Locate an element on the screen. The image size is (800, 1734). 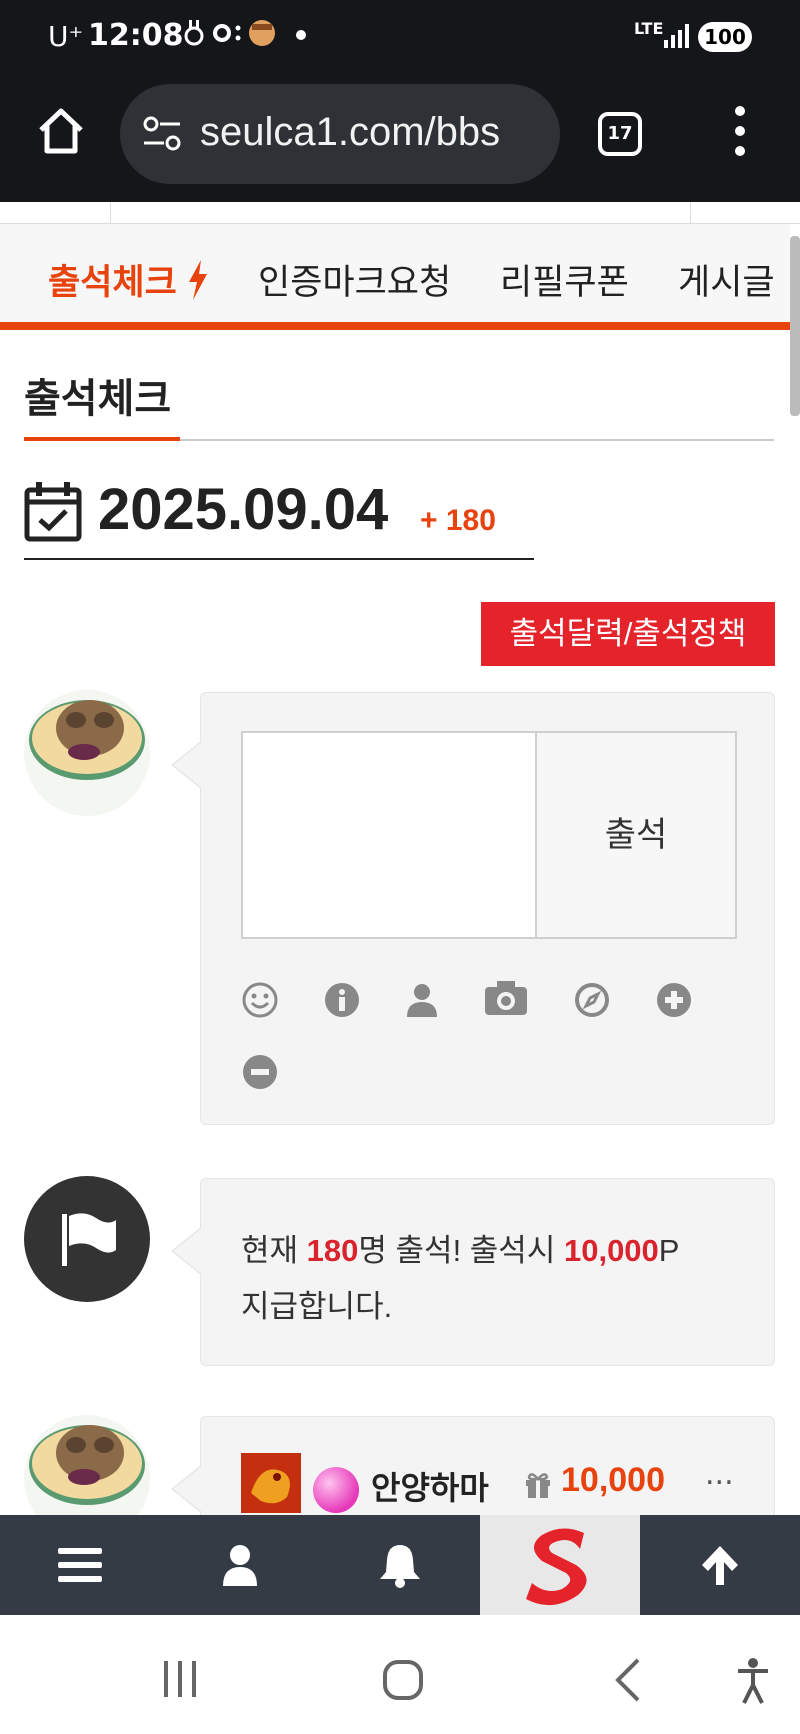
notice-line2: 지급합니다. is located at coordinates (317, 1306).